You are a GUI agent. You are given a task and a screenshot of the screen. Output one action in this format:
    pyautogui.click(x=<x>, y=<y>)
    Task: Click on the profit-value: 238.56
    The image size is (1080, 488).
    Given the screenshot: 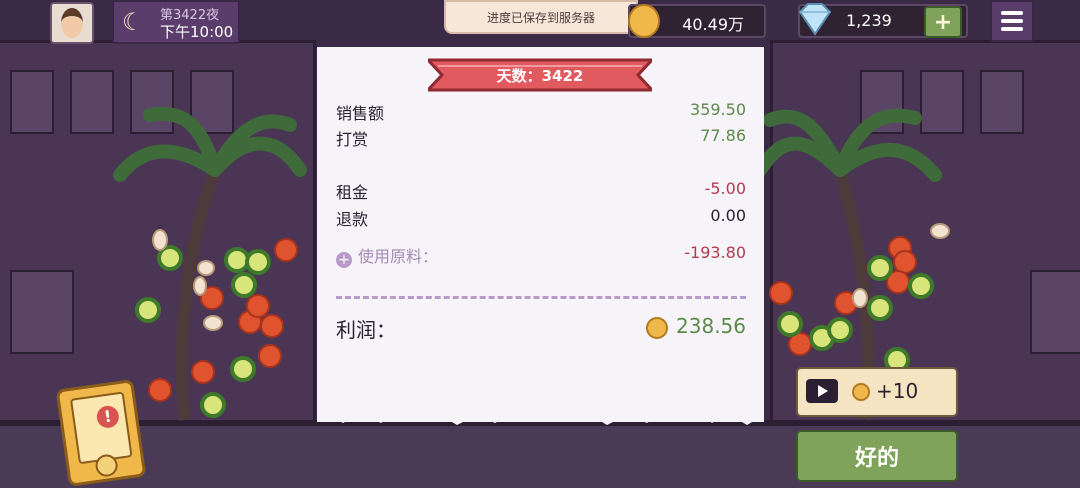 What is the action you would take?
    pyautogui.click(x=711, y=326)
    